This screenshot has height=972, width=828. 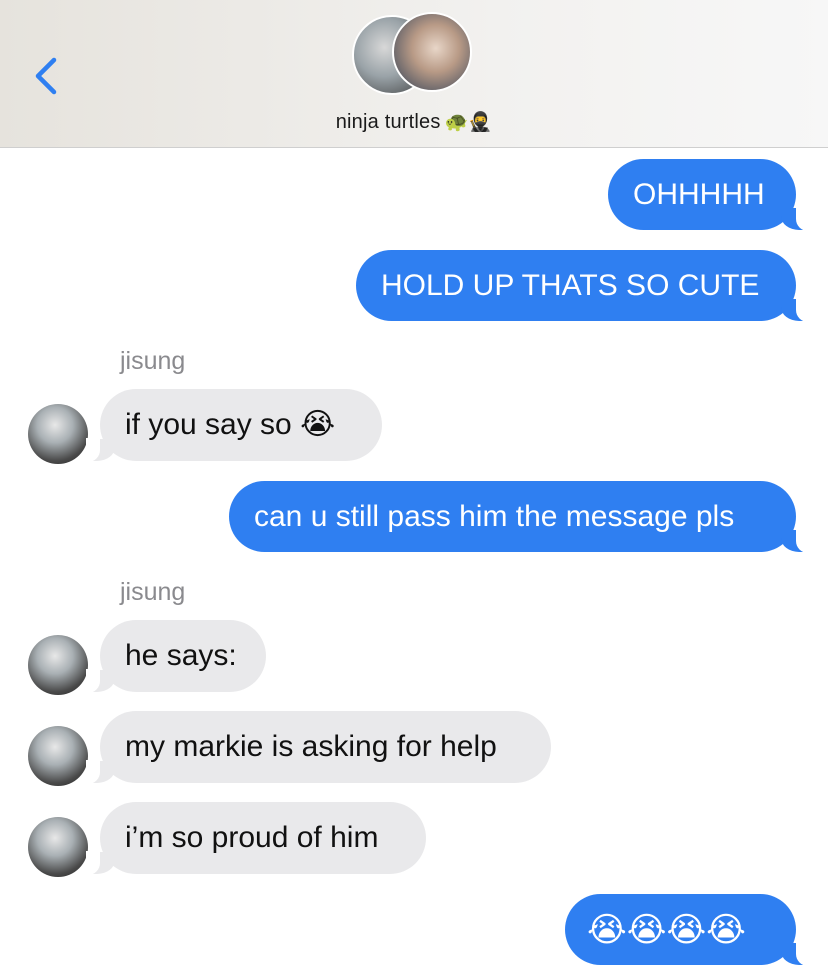 What do you see at coordinates (311, 746) in the screenshot?
I see `message-text: my markie is asking for help` at bounding box center [311, 746].